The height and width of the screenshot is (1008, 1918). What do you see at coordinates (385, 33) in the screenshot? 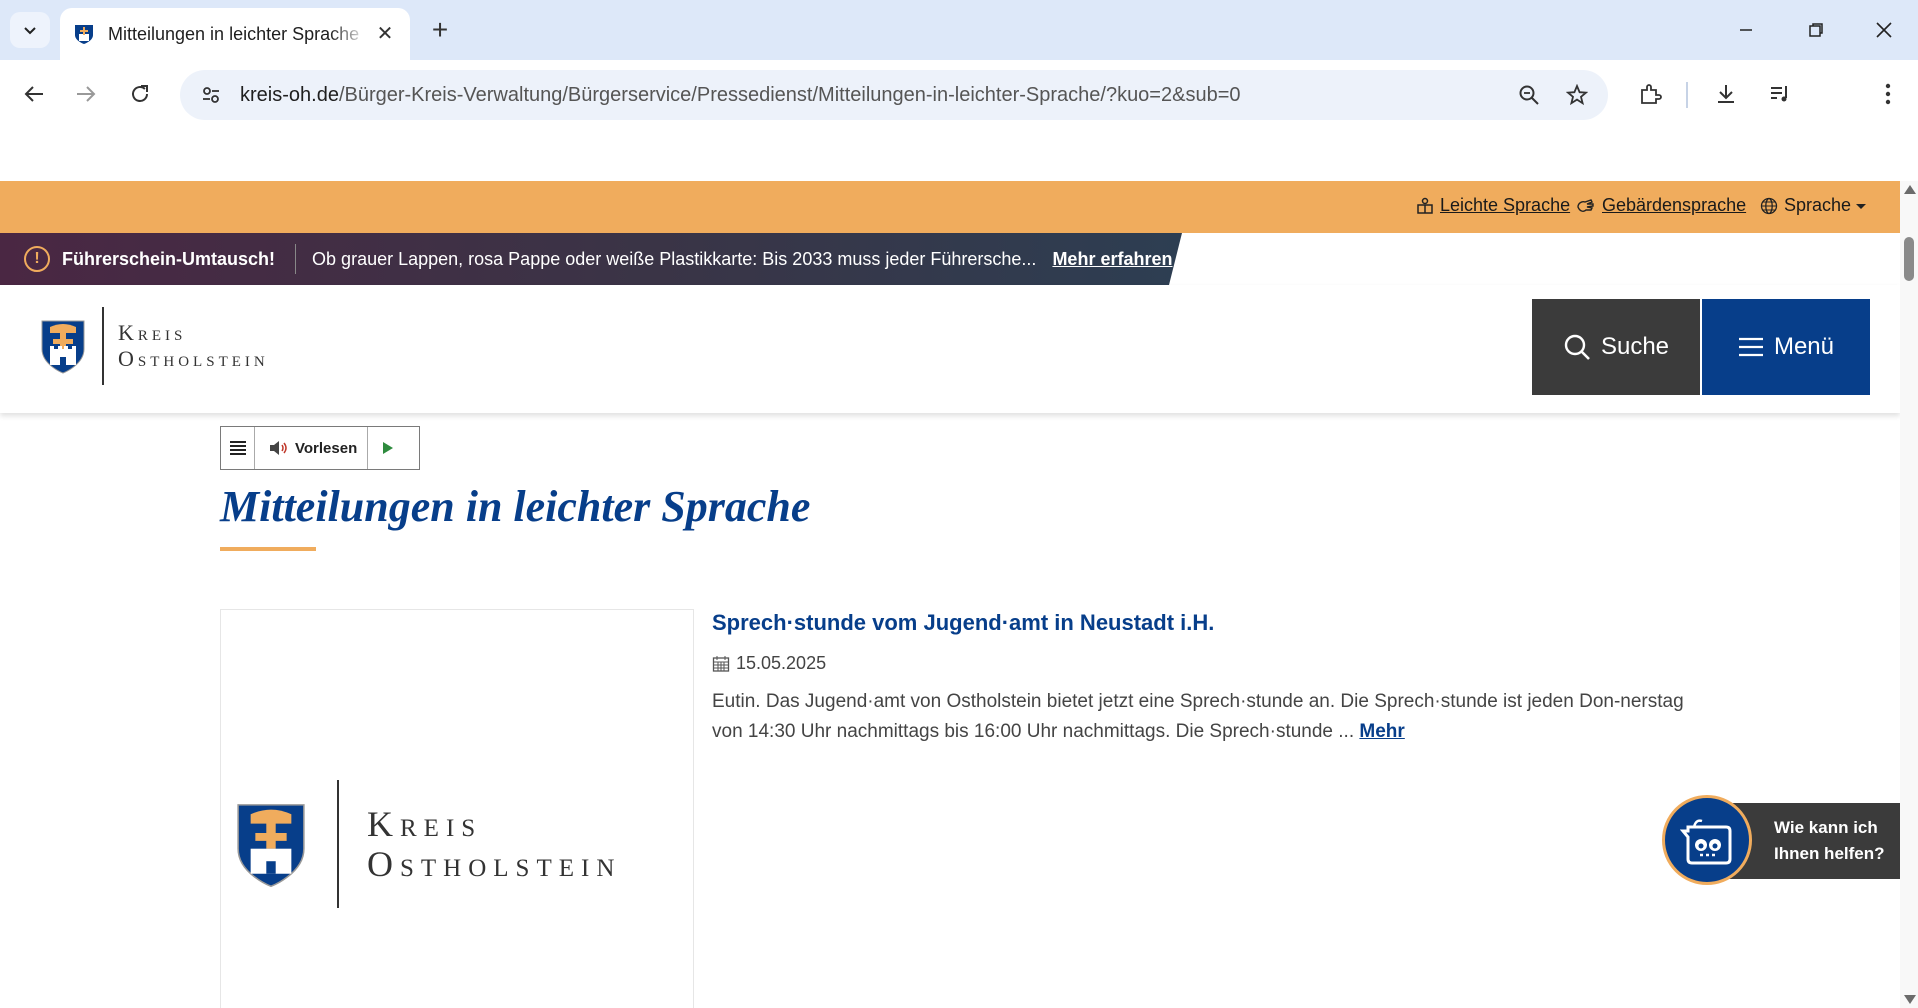
I see `close-tab-icon: ✕` at bounding box center [385, 33].